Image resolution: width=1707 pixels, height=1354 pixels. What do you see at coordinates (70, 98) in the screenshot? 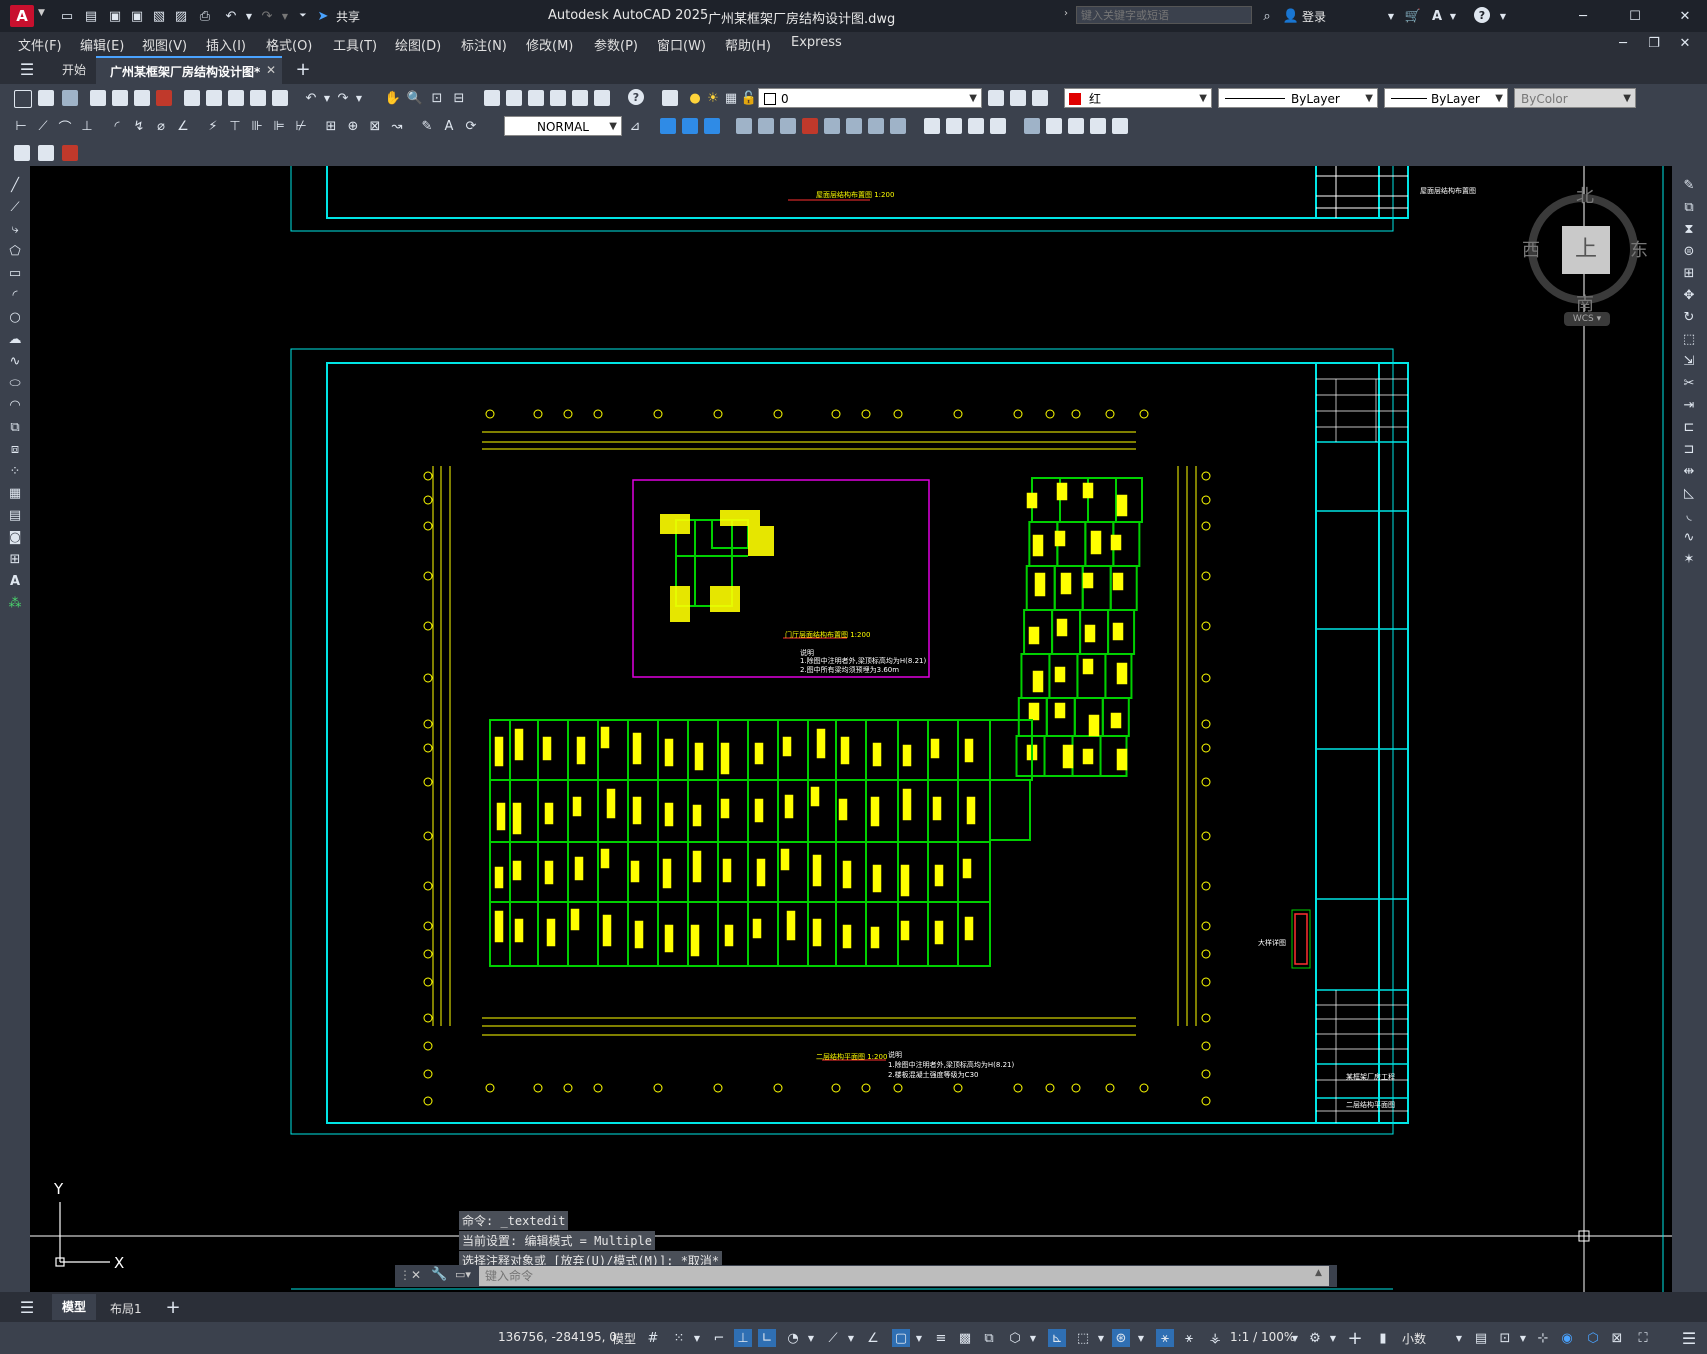
I see `save-tb-icon` at bounding box center [70, 98].